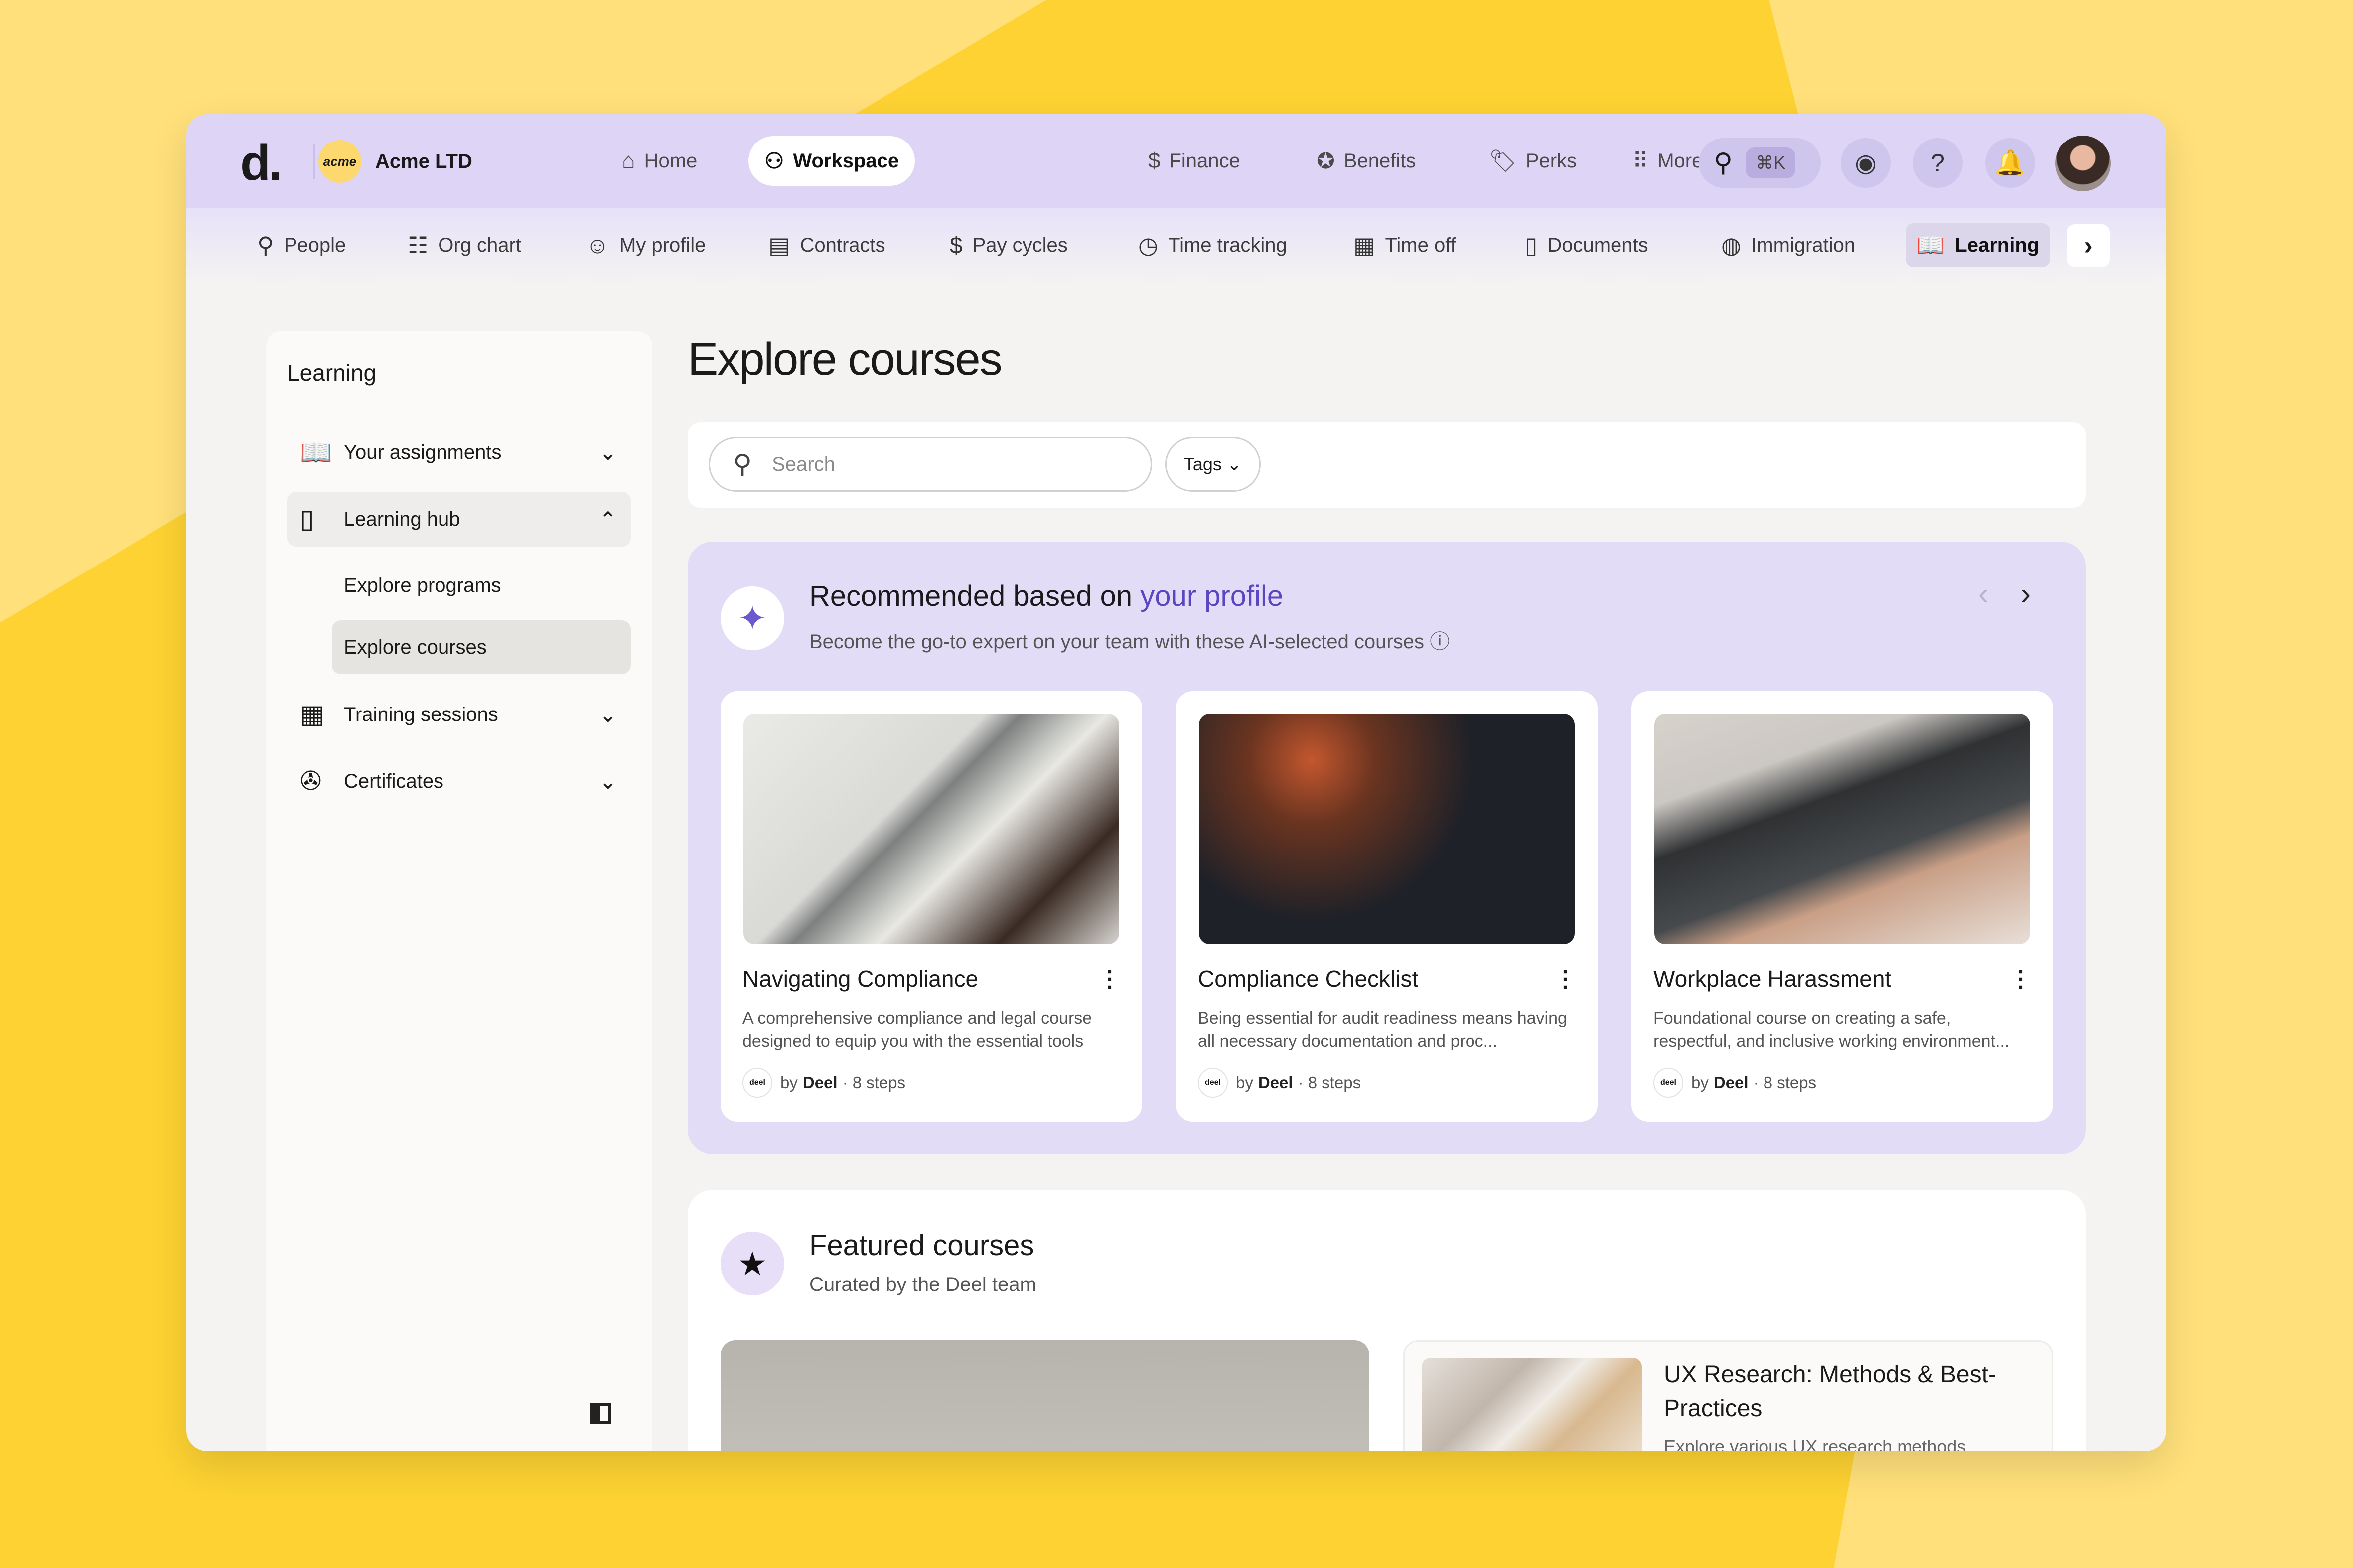 The height and width of the screenshot is (1568, 2353). What do you see at coordinates (1803, 245) in the screenshot?
I see `subnav-label: Immigration` at bounding box center [1803, 245].